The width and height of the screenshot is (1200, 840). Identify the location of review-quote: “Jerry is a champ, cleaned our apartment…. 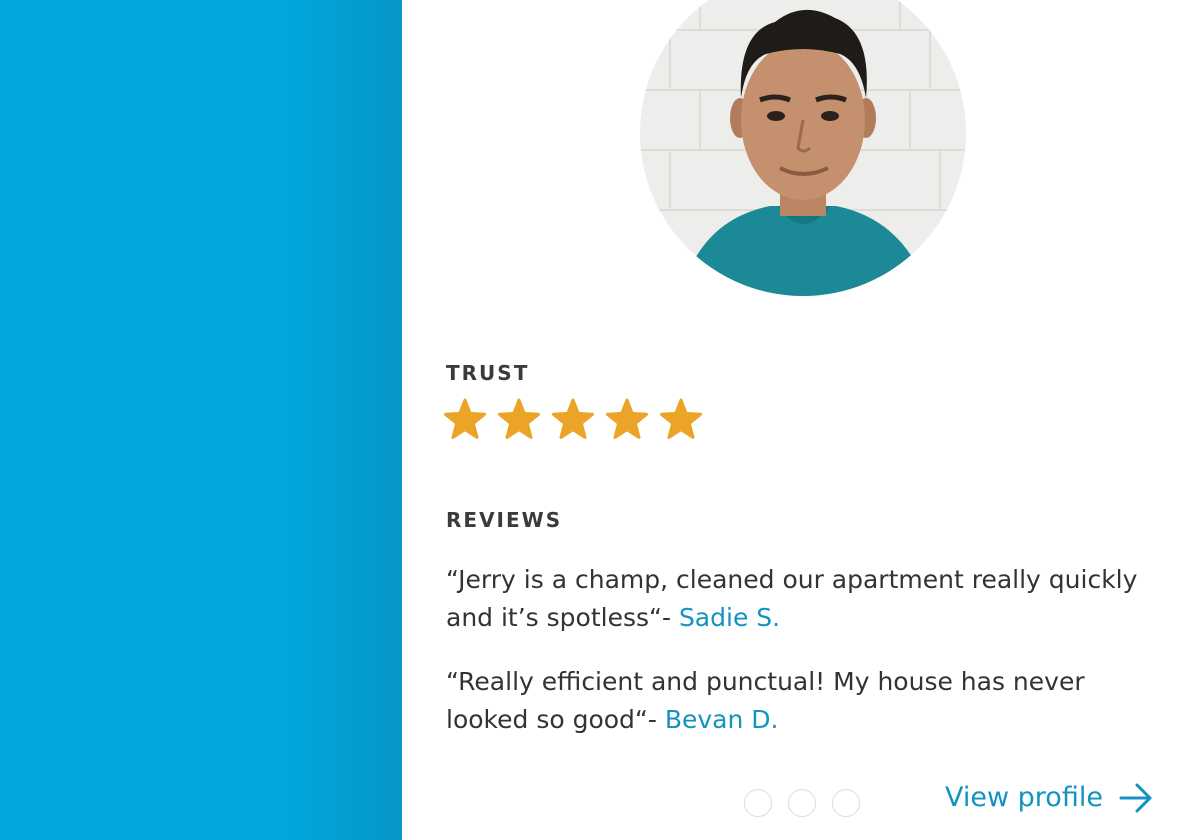
(792, 598).